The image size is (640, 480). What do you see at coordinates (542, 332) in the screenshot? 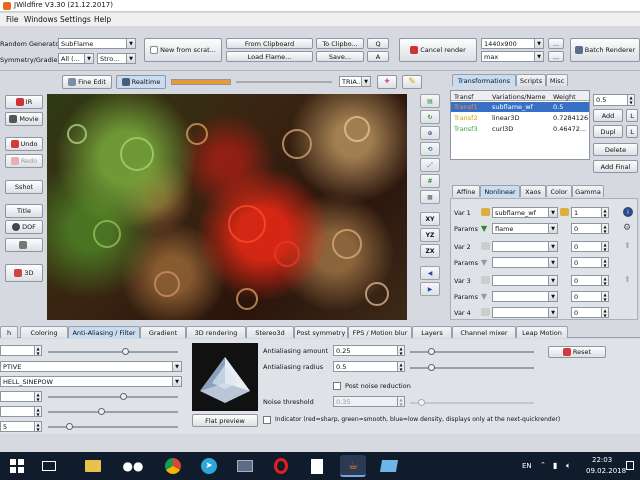
I see `tab-leap-motion: Leap Motion` at bounding box center [542, 332].